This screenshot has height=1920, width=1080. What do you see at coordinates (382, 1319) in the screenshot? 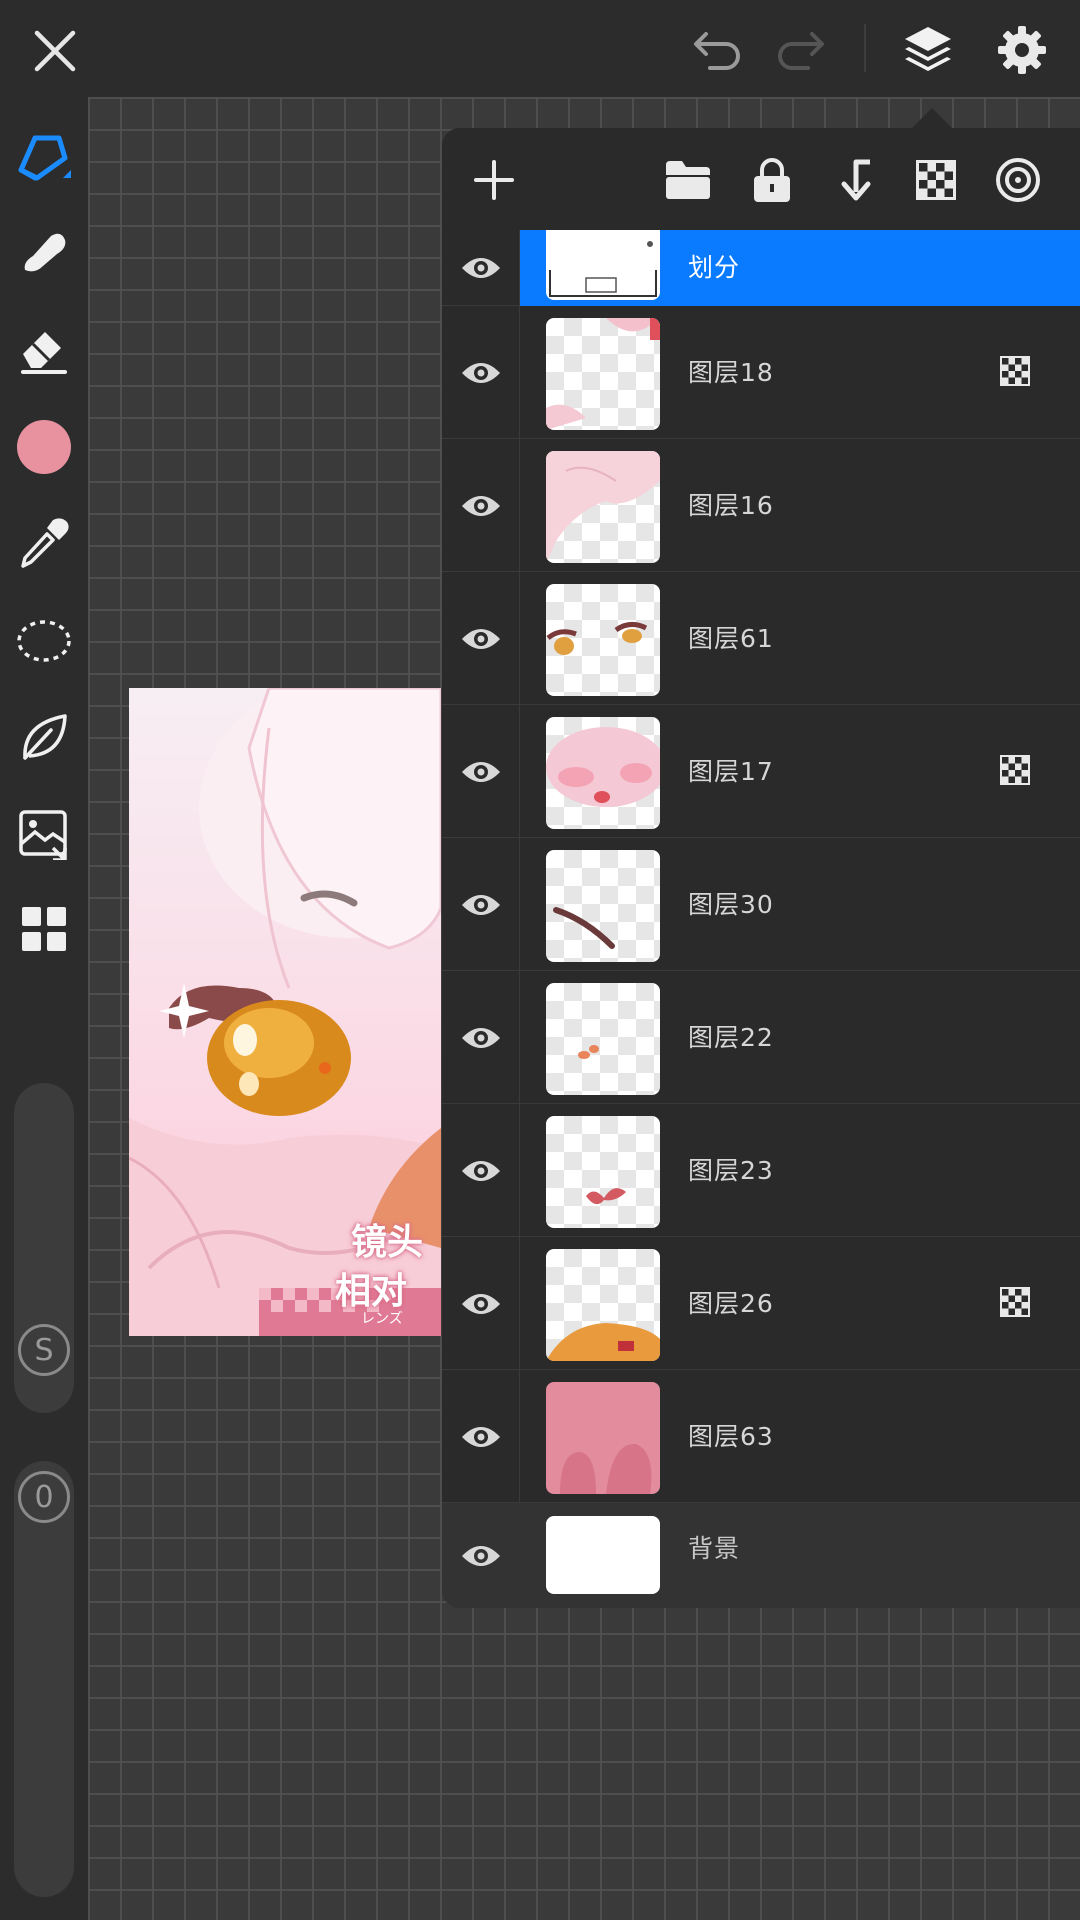
I see `artwork-text-3: レンズ` at bounding box center [382, 1319].